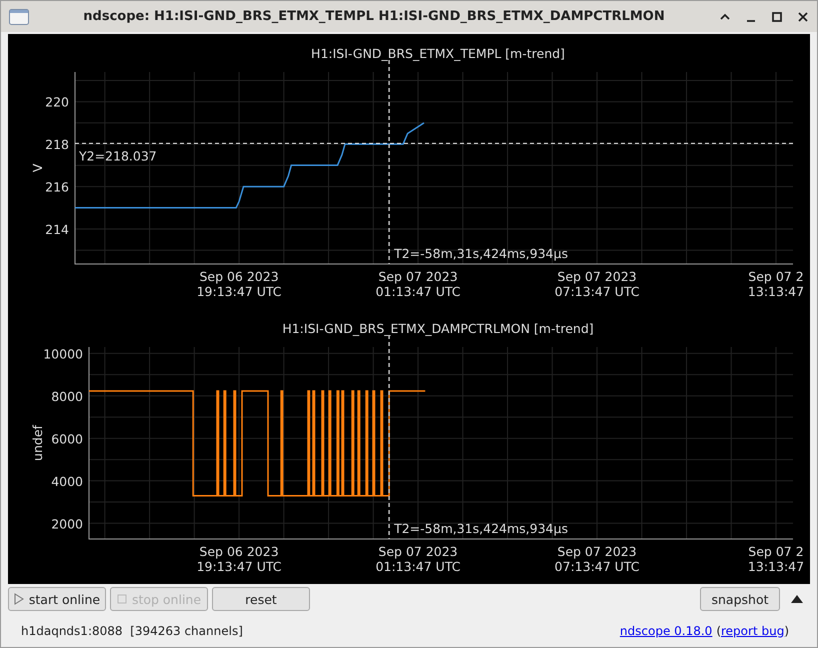 Image resolution: width=818 pixels, height=648 pixels. I want to click on maximize-icon, so click(777, 16).